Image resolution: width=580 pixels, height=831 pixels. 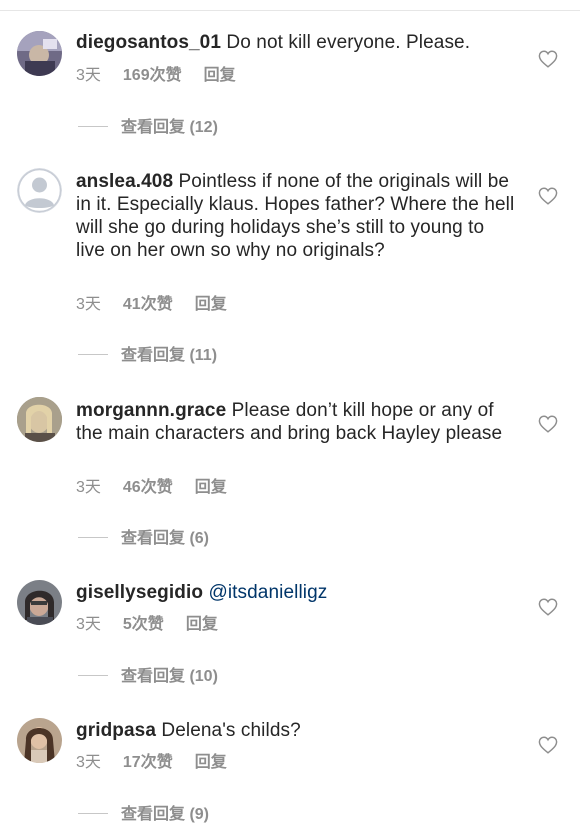 What do you see at coordinates (348, 42) in the screenshot?
I see `comment-body: Do not kill everyone. Please.` at bounding box center [348, 42].